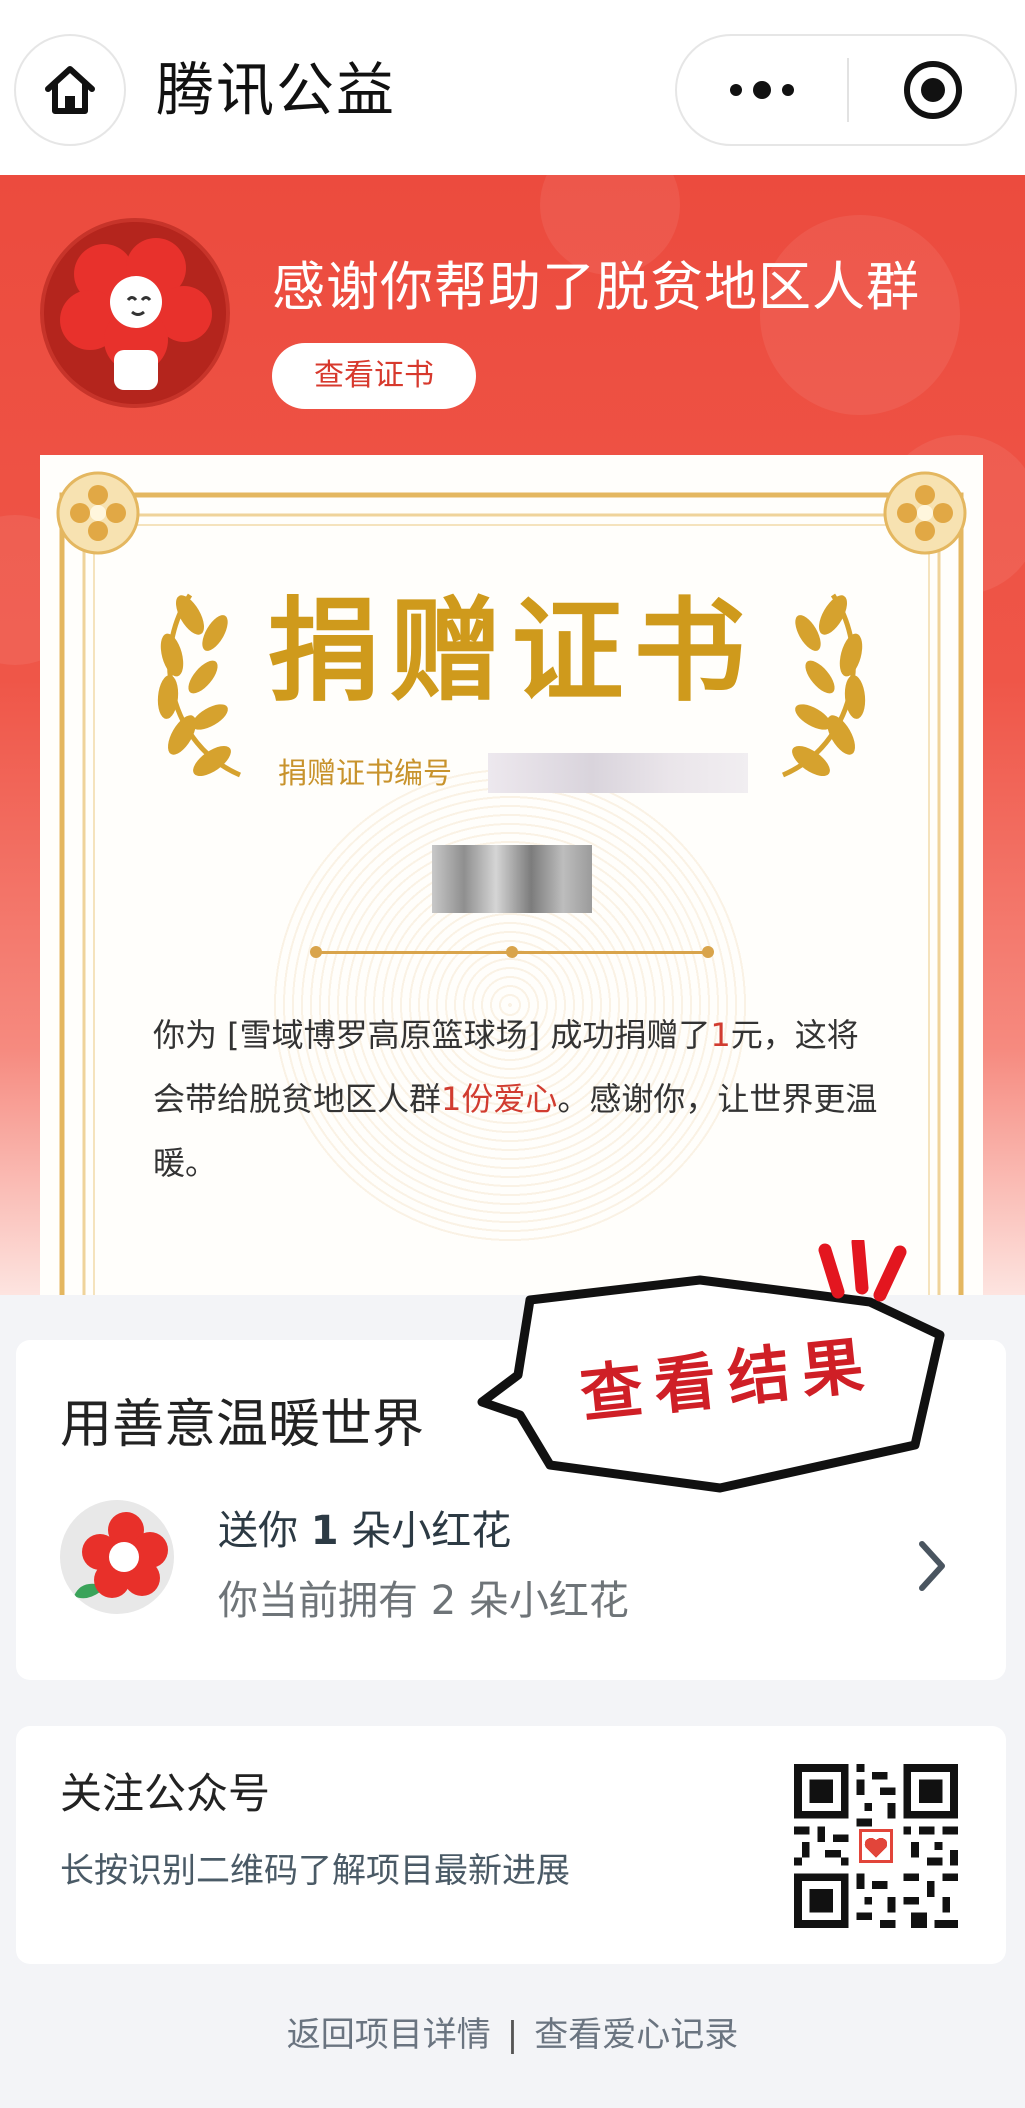 Image resolution: width=1025 pixels, height=2108 pixels. What do you see at coordinates (932, 1566) in the screenshot?
I see `chevron-right-icon` at bounding box center [932, 1566].